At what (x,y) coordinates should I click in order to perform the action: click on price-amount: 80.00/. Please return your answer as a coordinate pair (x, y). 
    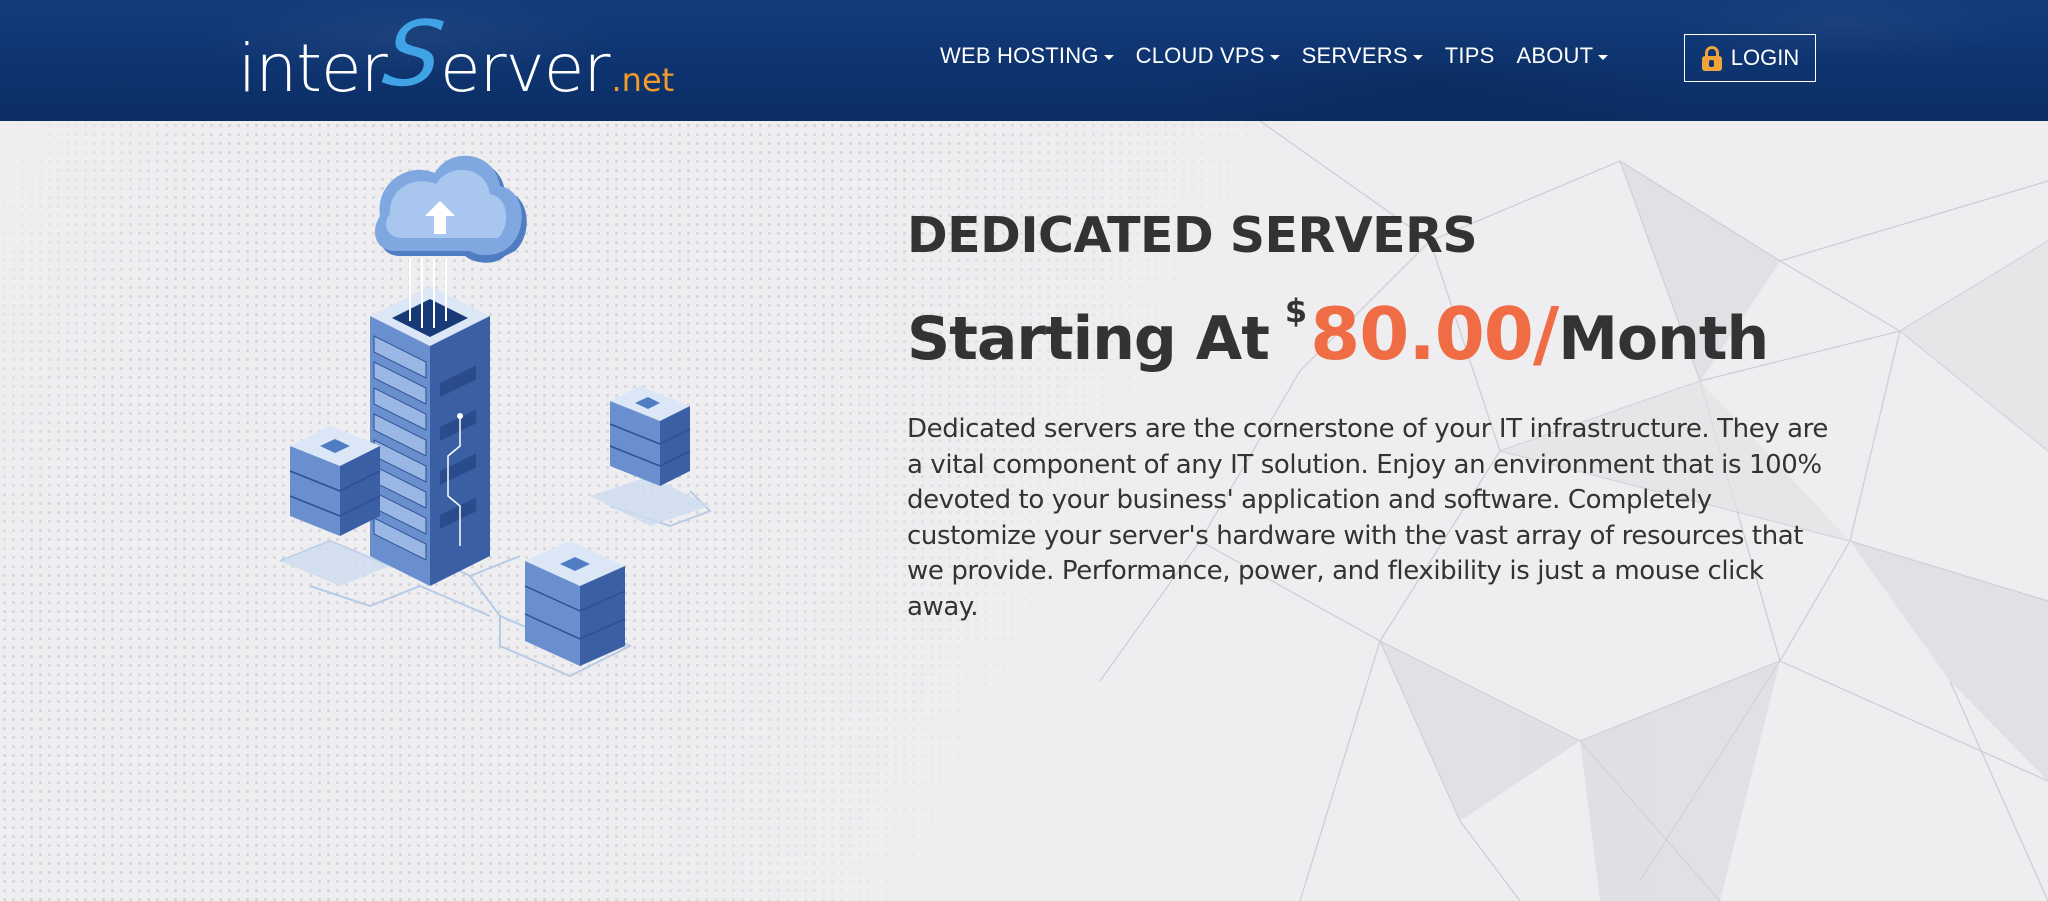
    Looking at the image, I should click on (1434, 334).